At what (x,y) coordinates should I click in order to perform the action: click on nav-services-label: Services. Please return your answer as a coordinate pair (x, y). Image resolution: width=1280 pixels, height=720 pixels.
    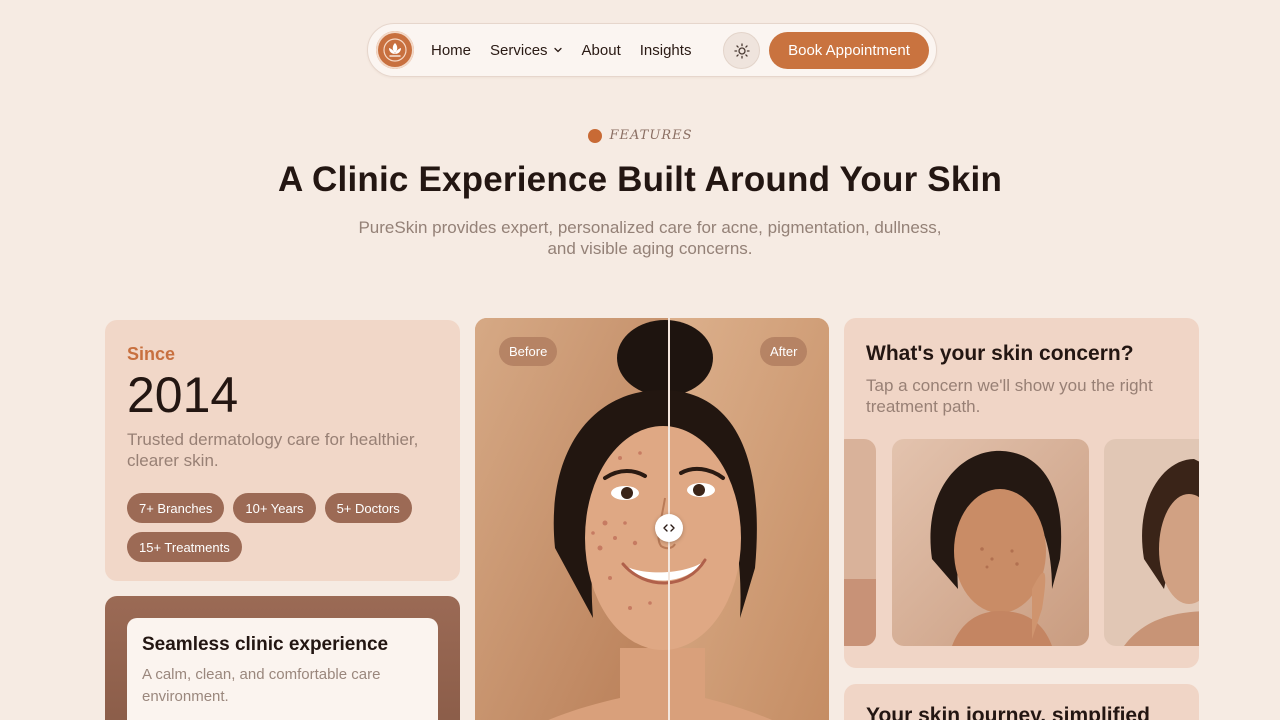
    Looking at the image, I should click on (519, 50).